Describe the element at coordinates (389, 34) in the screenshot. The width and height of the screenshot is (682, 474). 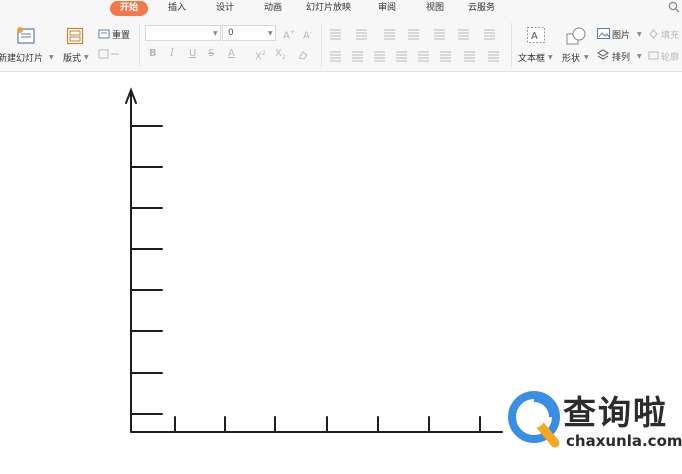
I see `decrease-indent-icon` at that location.